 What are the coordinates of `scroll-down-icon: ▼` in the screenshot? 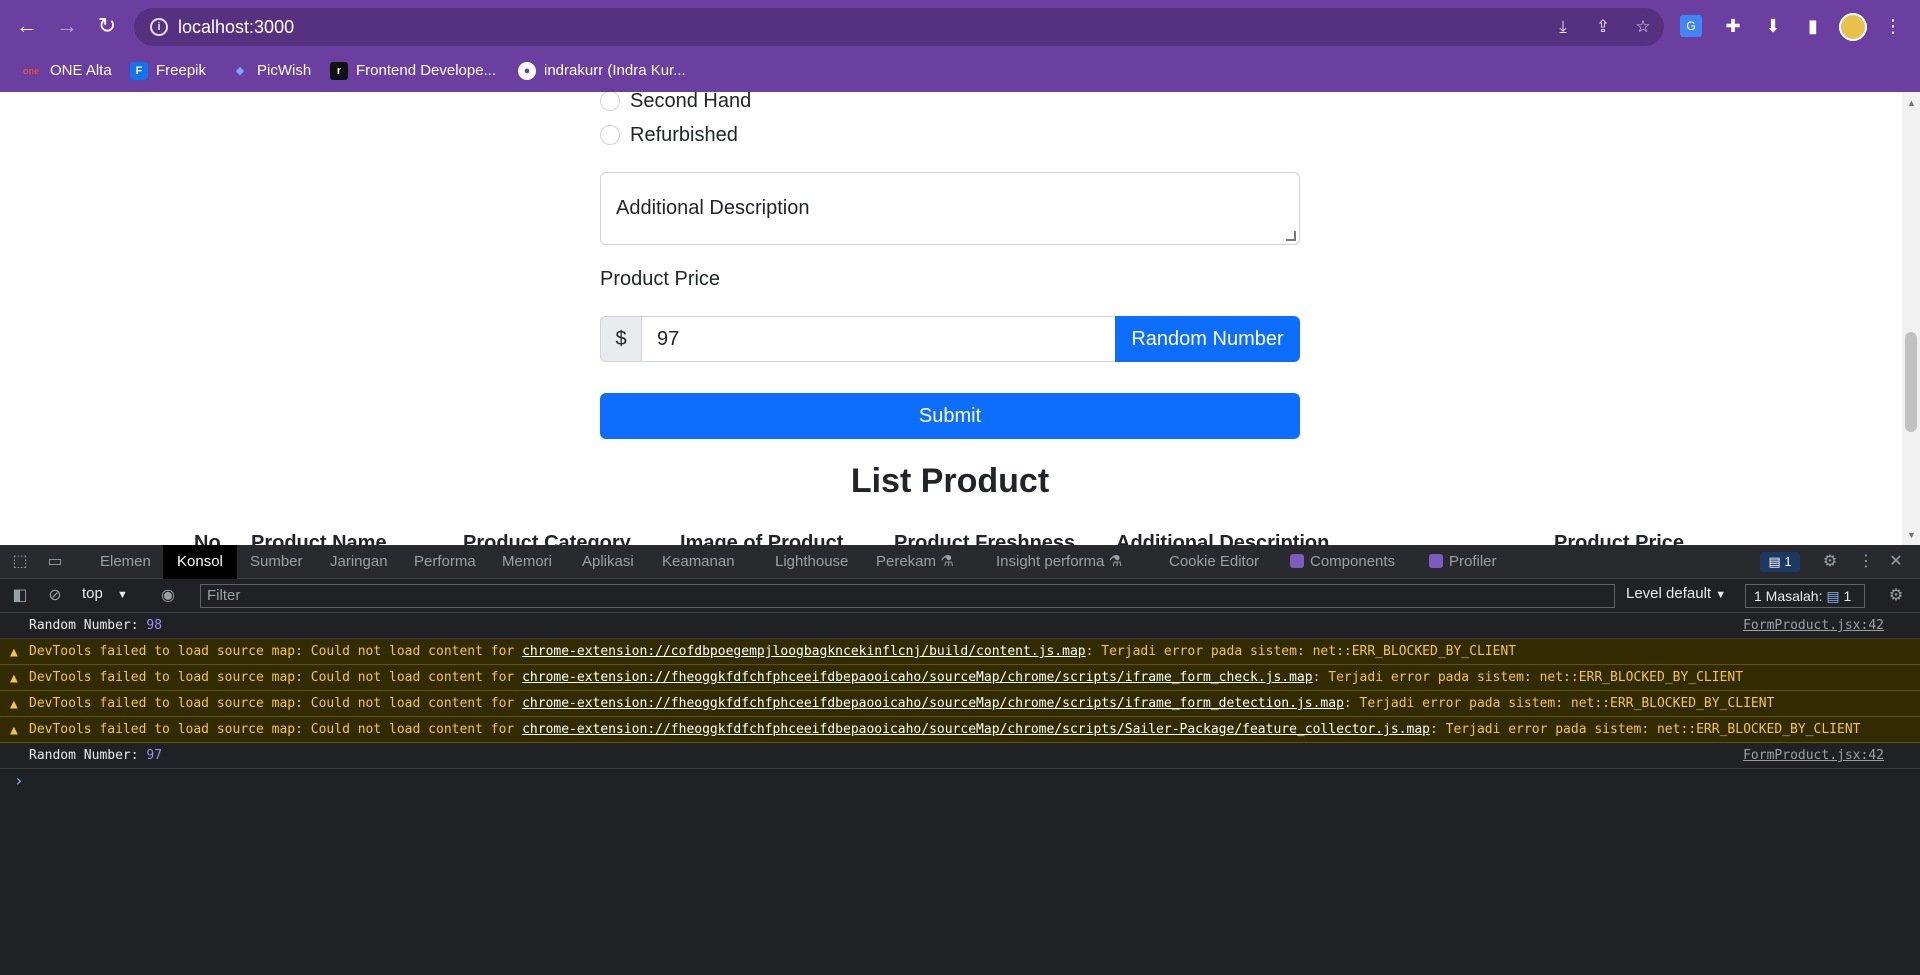 It's located at (1911, 535).